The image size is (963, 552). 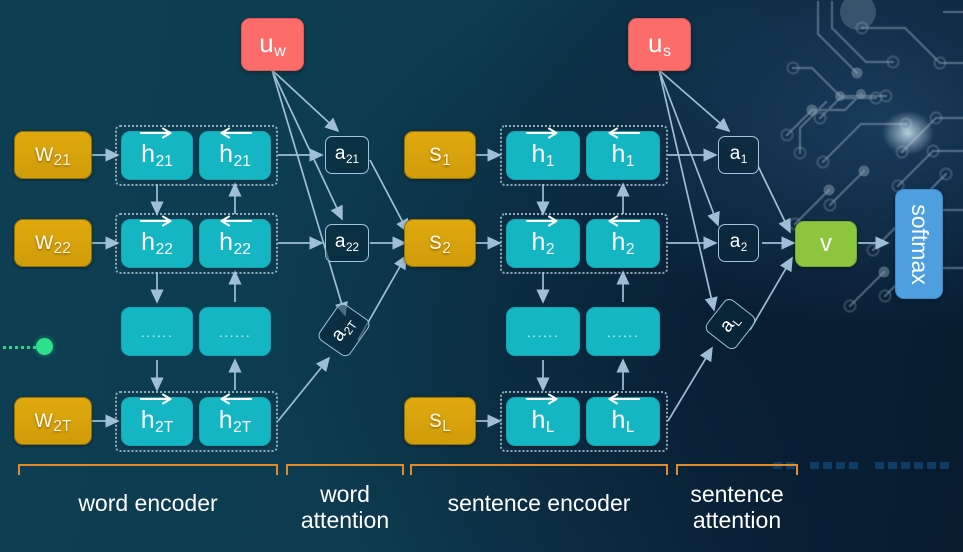 I want to click on word-hidden-bwd-h2T: h2T, so click(x=235, y=419).